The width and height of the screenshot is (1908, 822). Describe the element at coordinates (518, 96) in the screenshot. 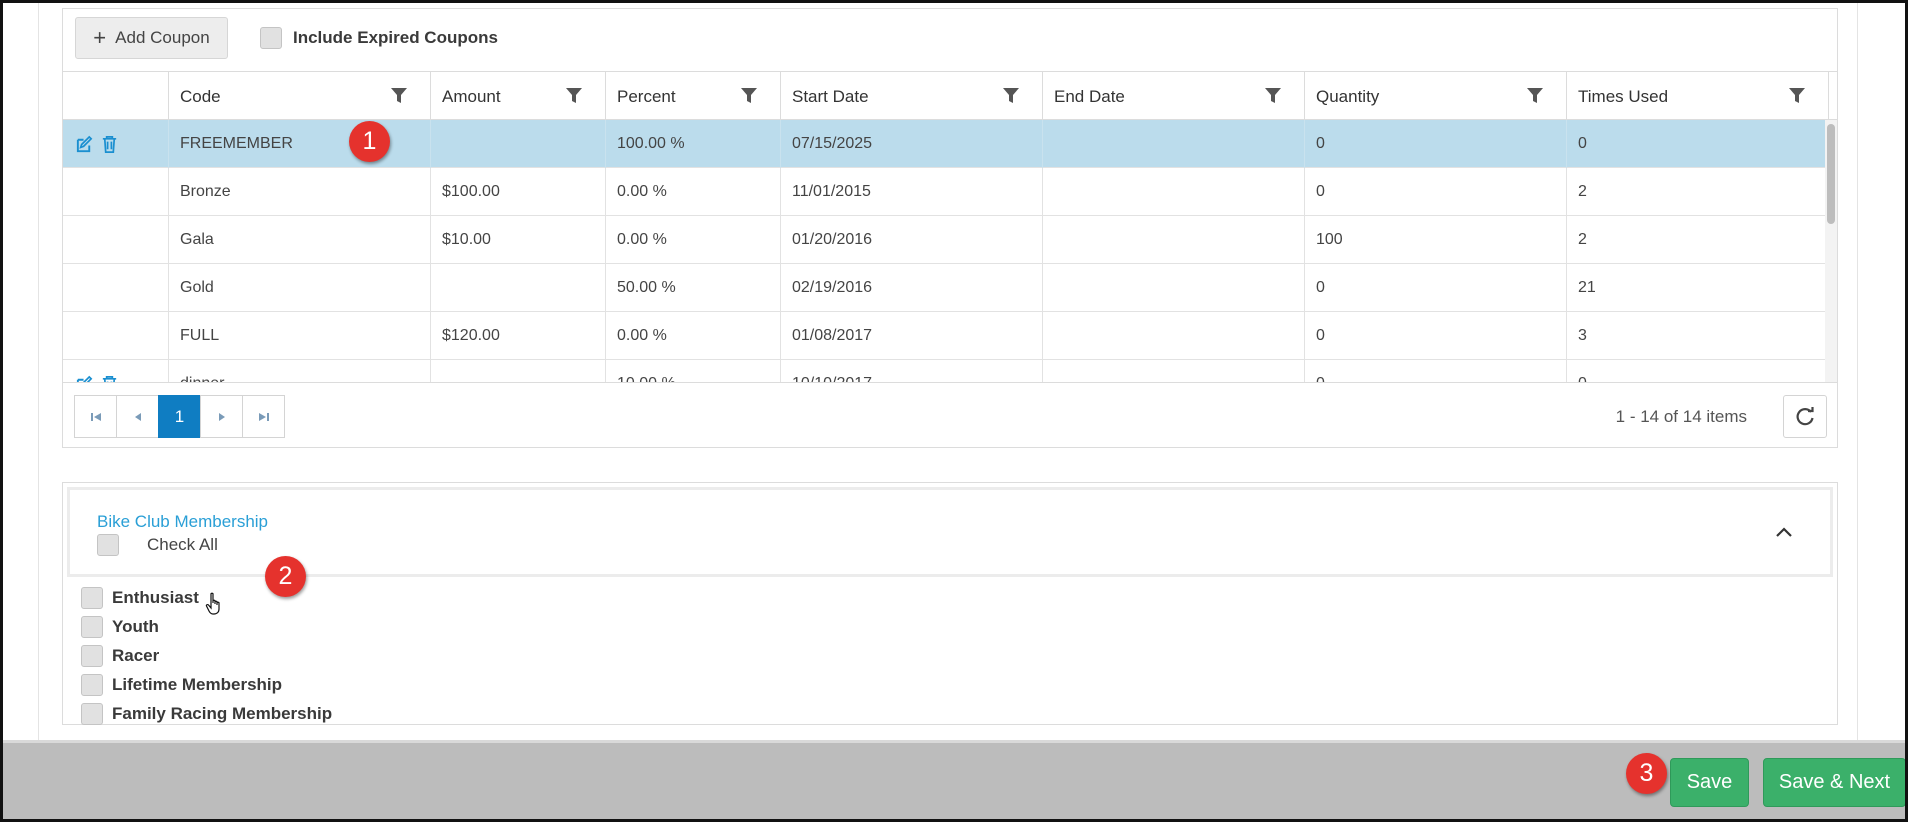

I see `header-amount: Amount` at that location.